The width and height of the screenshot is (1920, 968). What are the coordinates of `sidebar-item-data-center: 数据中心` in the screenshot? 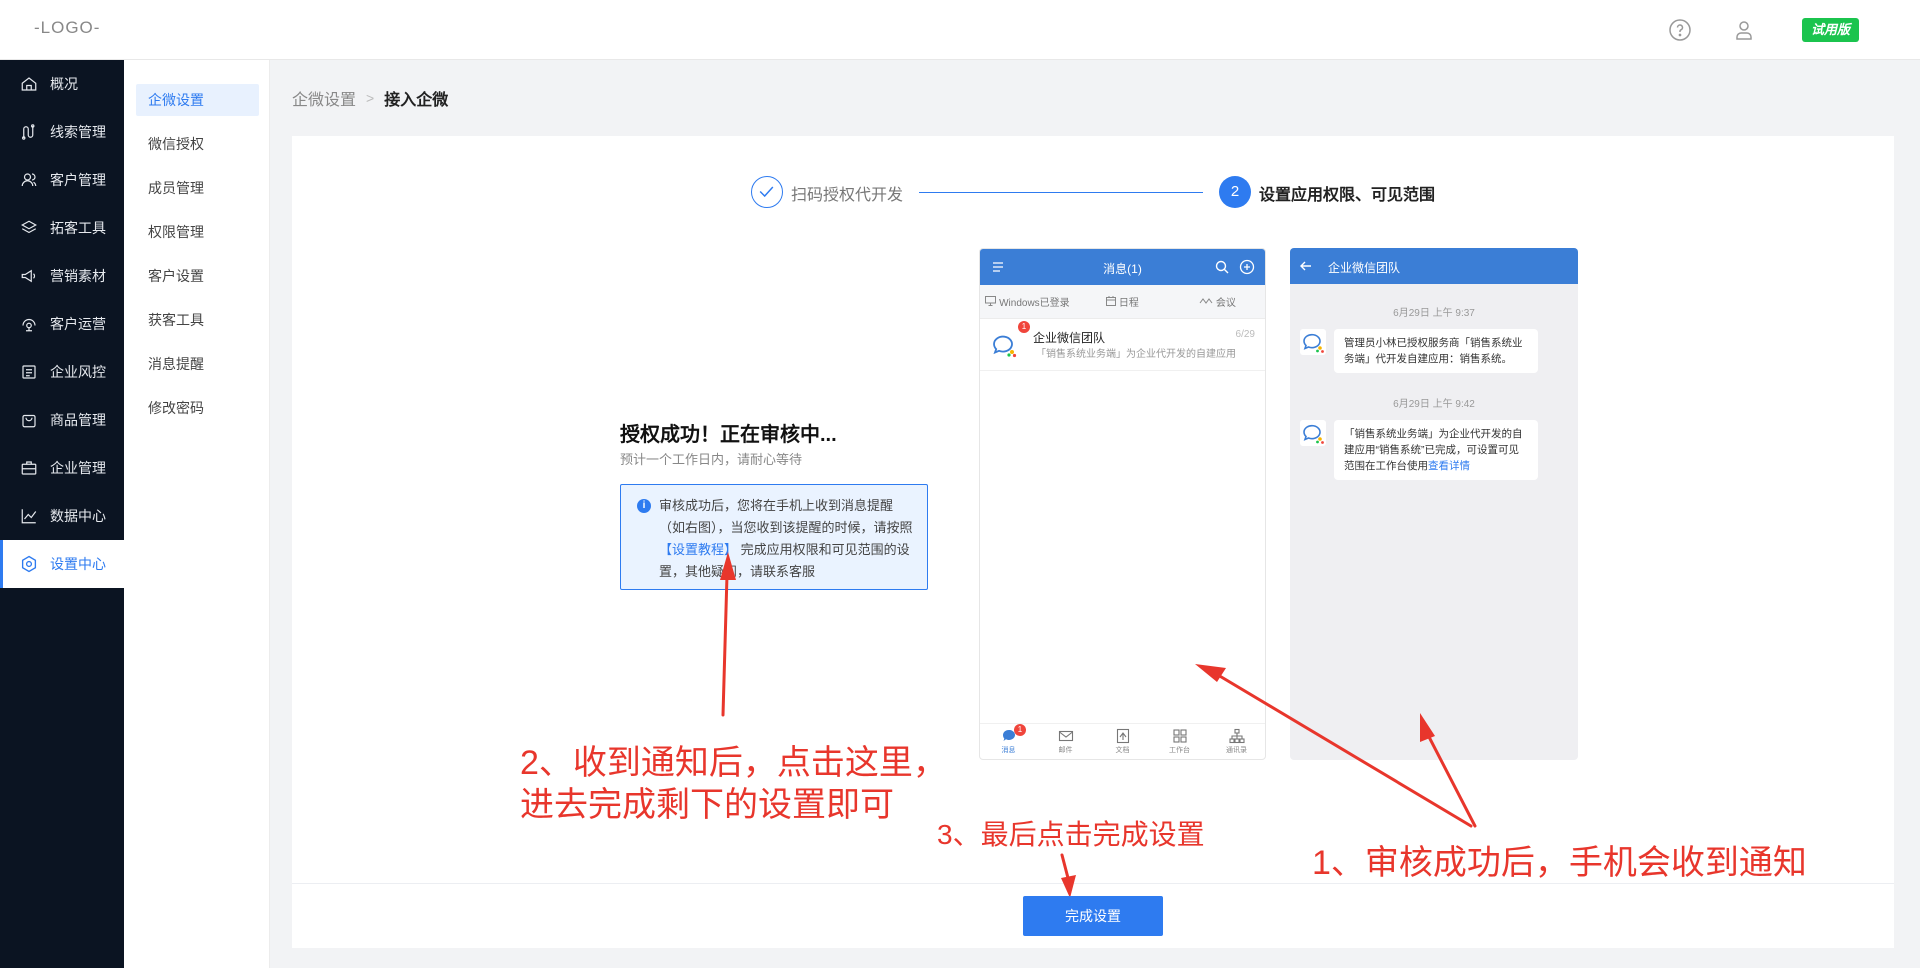 It's located at (62, 516).